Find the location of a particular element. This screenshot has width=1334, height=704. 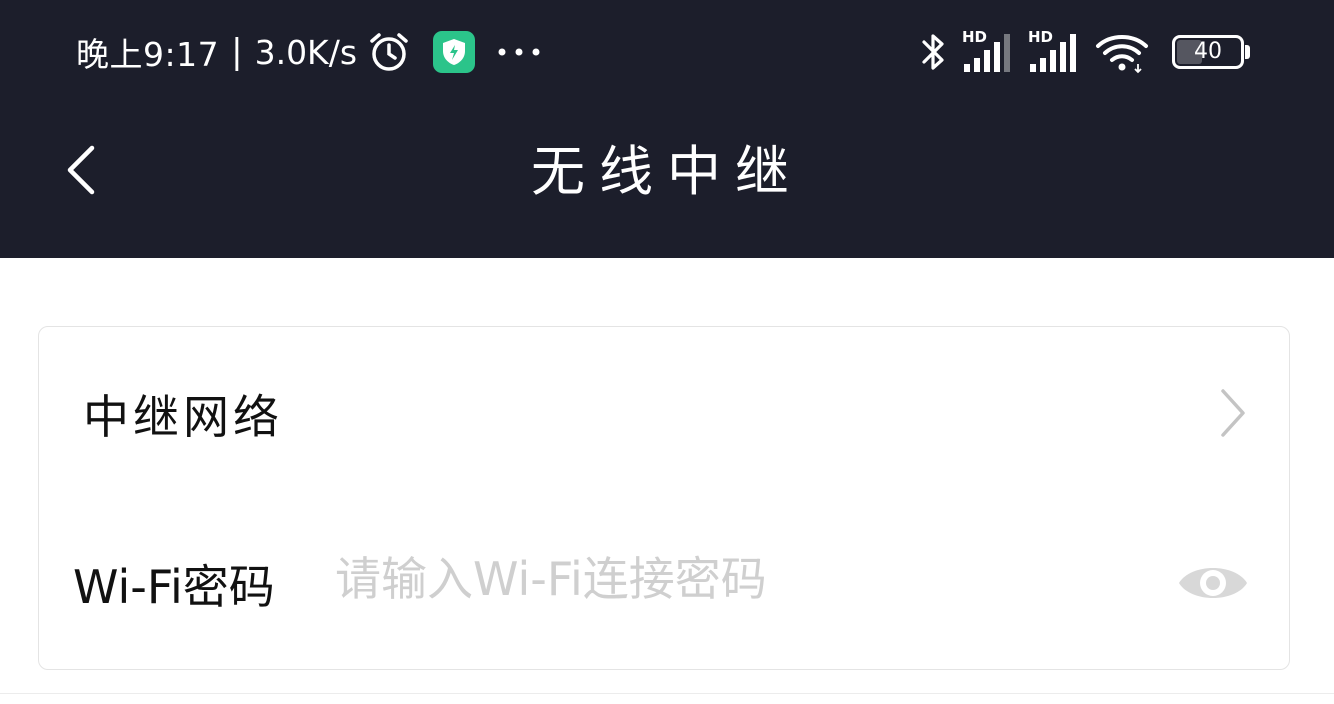

battery-level: 40 is located at coordinates (1208, 51).